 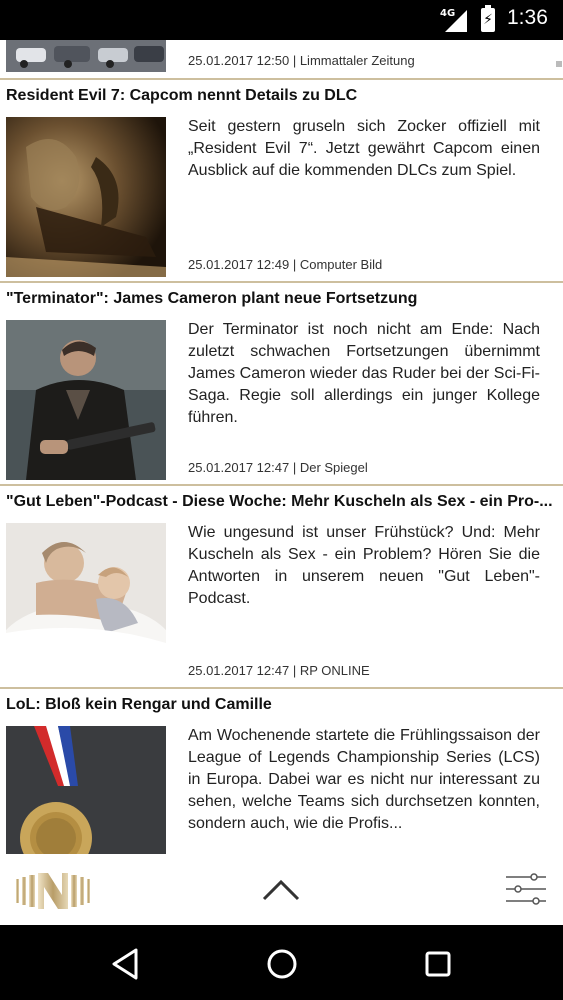 What do you see at coordinates (281, 20) in the screenshot?
I see `status-bar: 4G ⚡ 1:36` at bounding box center [281, 20].